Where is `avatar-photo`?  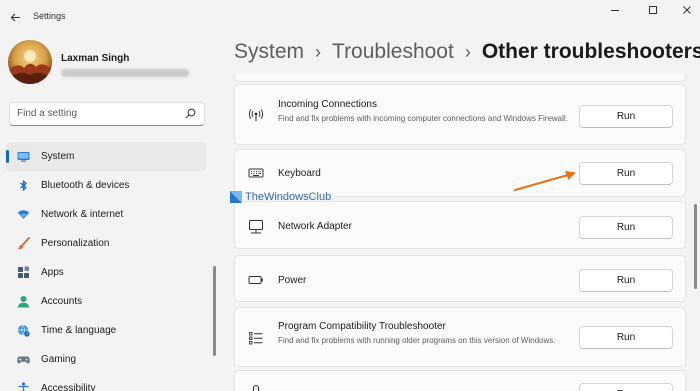
avatar-photo is located at coordinates (30, 62).